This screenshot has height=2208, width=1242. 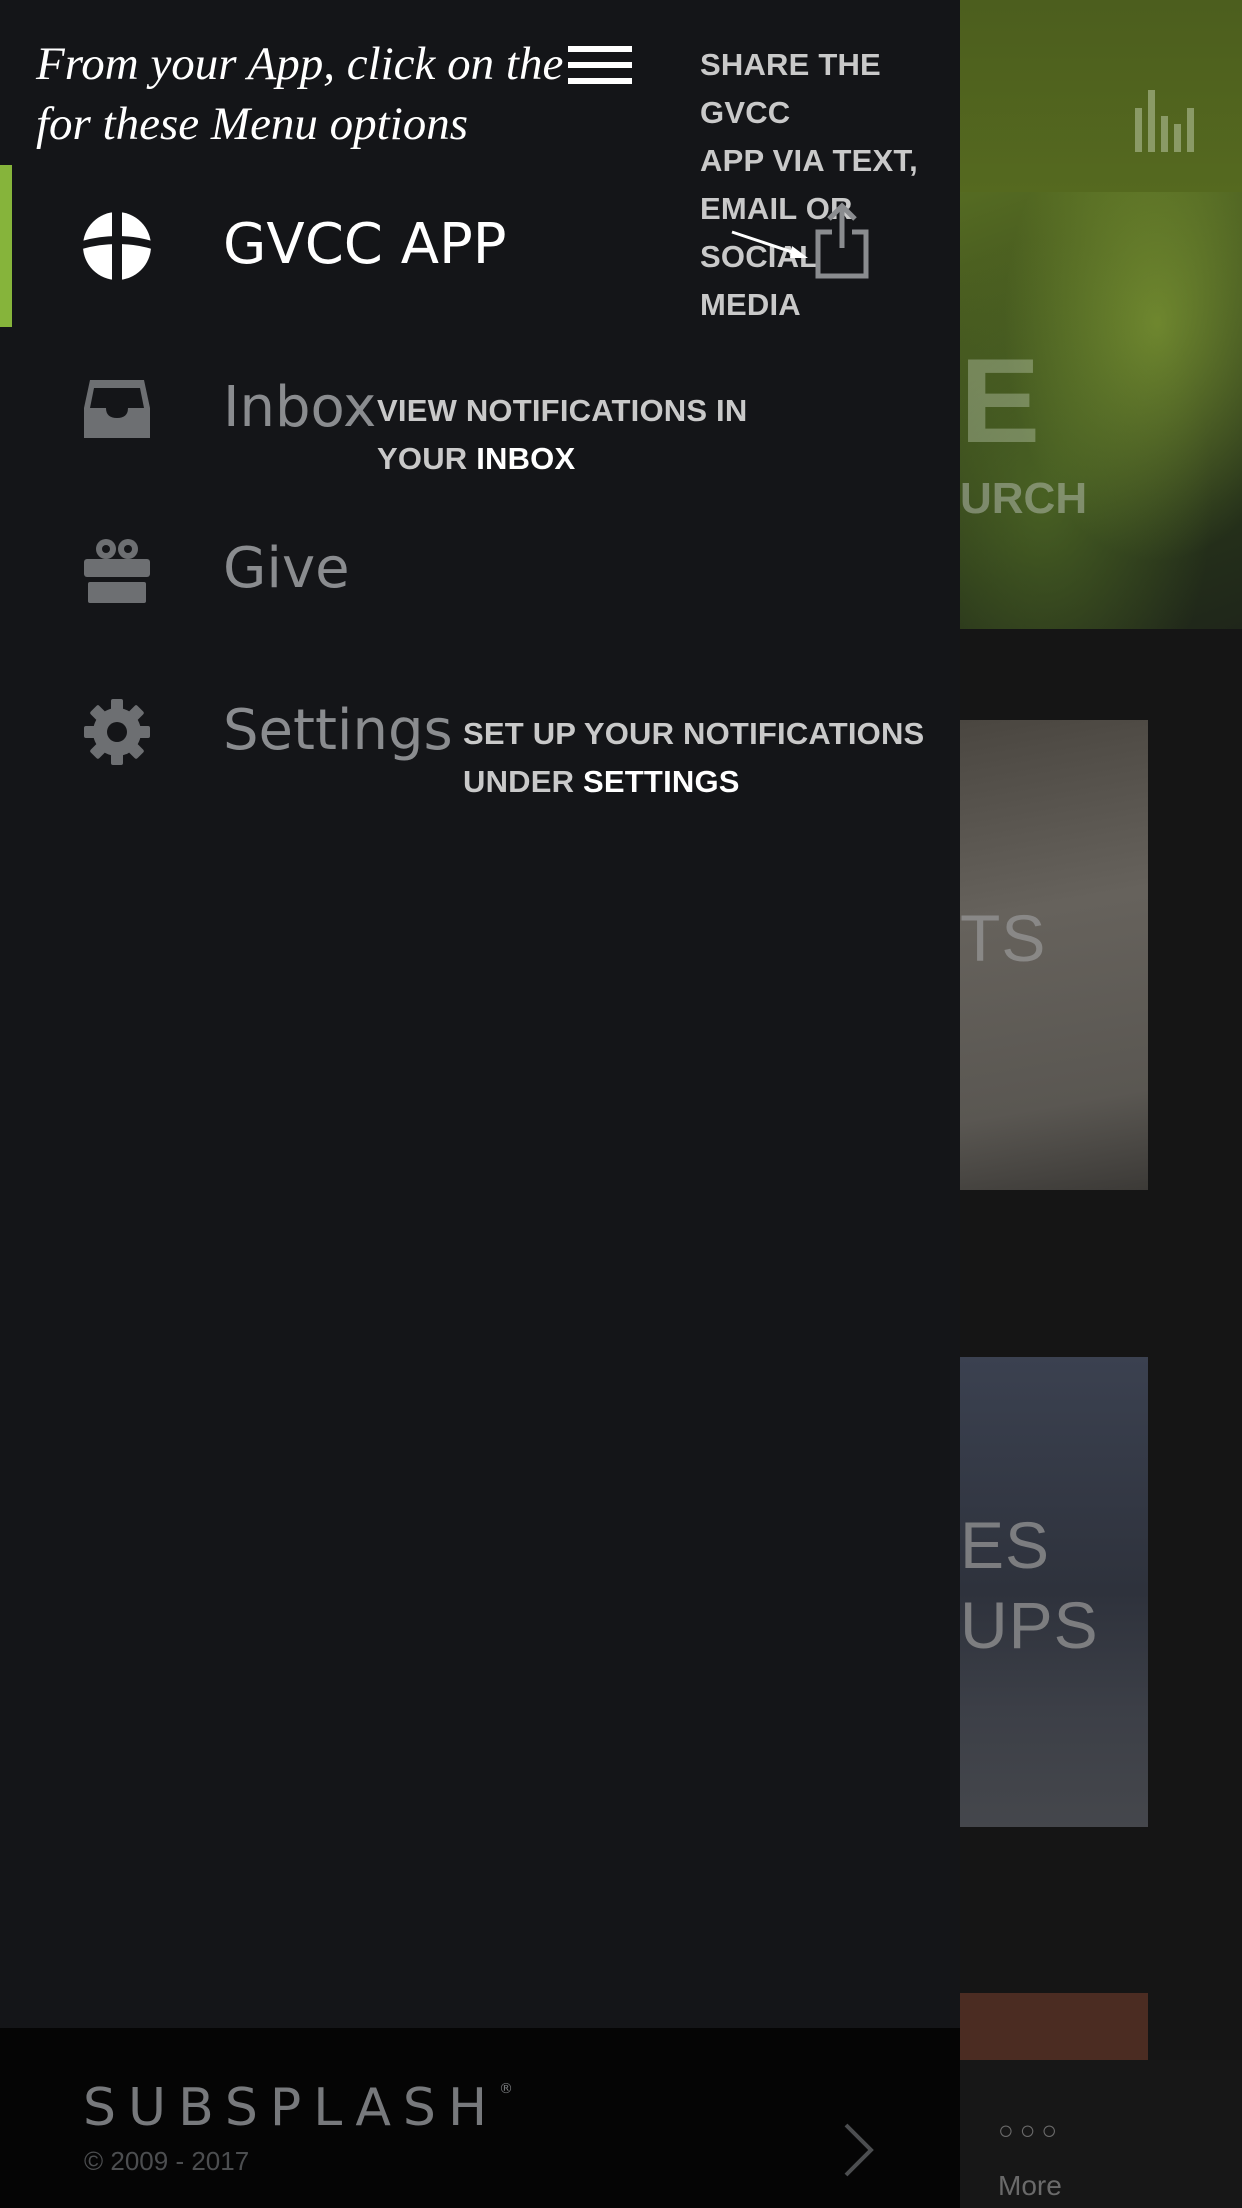 I want to click on inbox-tray-icon, so click(x=117, y=409).